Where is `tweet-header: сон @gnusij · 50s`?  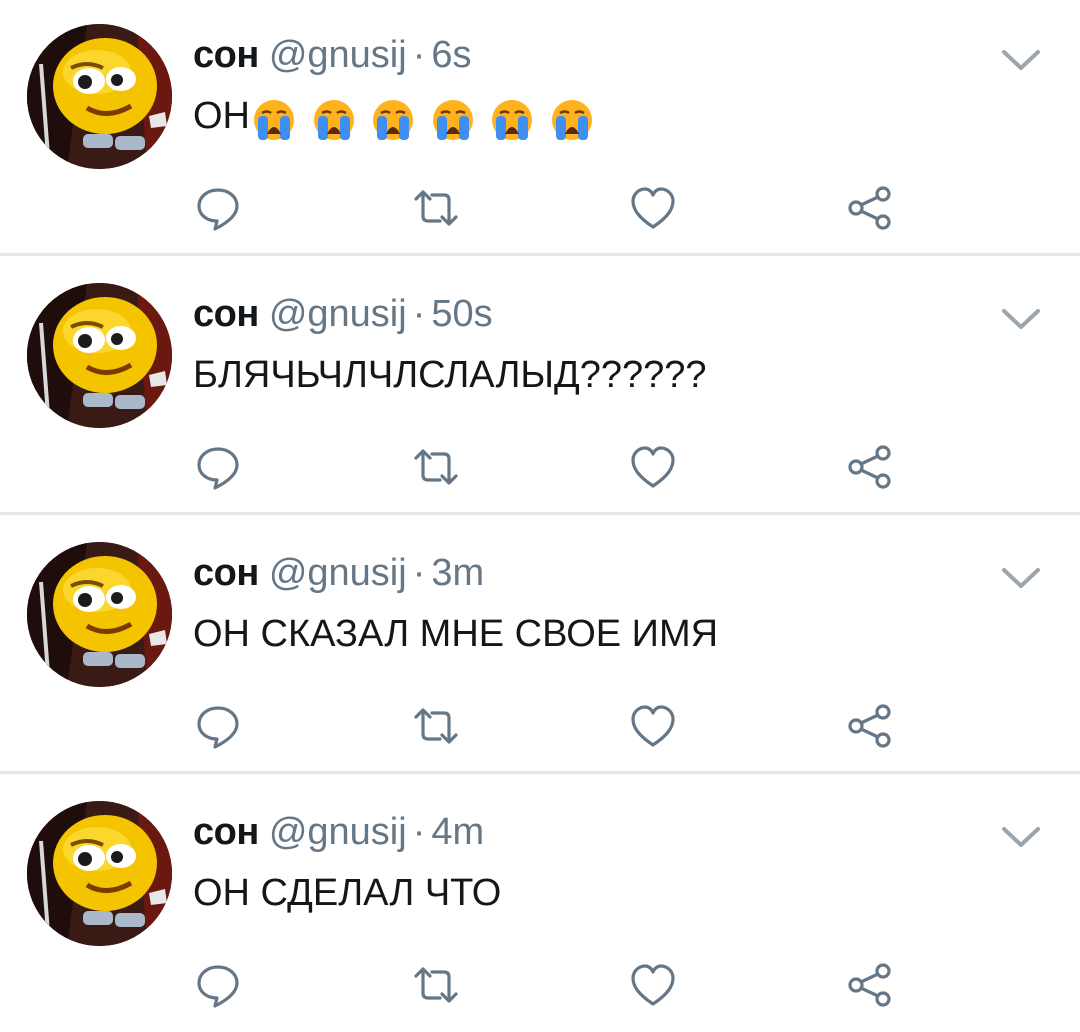 tweet-header: сон @gnusij · 50s is located at coordinates (343, 314).